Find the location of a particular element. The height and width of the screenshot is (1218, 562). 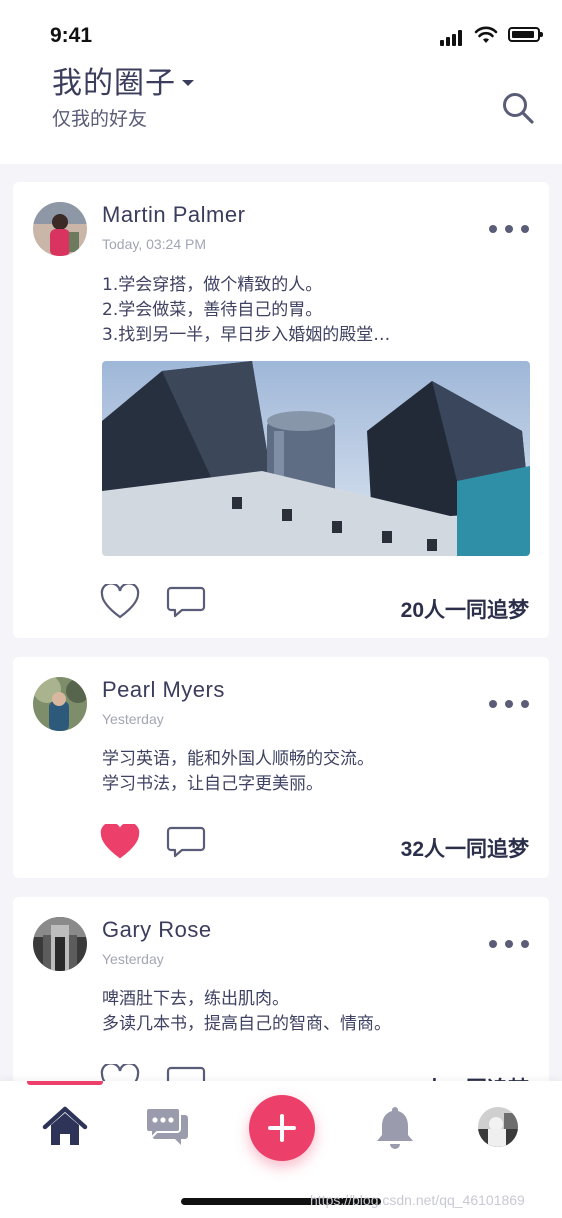

author-name: Pearl Myers is located at coordinates (163, 690).